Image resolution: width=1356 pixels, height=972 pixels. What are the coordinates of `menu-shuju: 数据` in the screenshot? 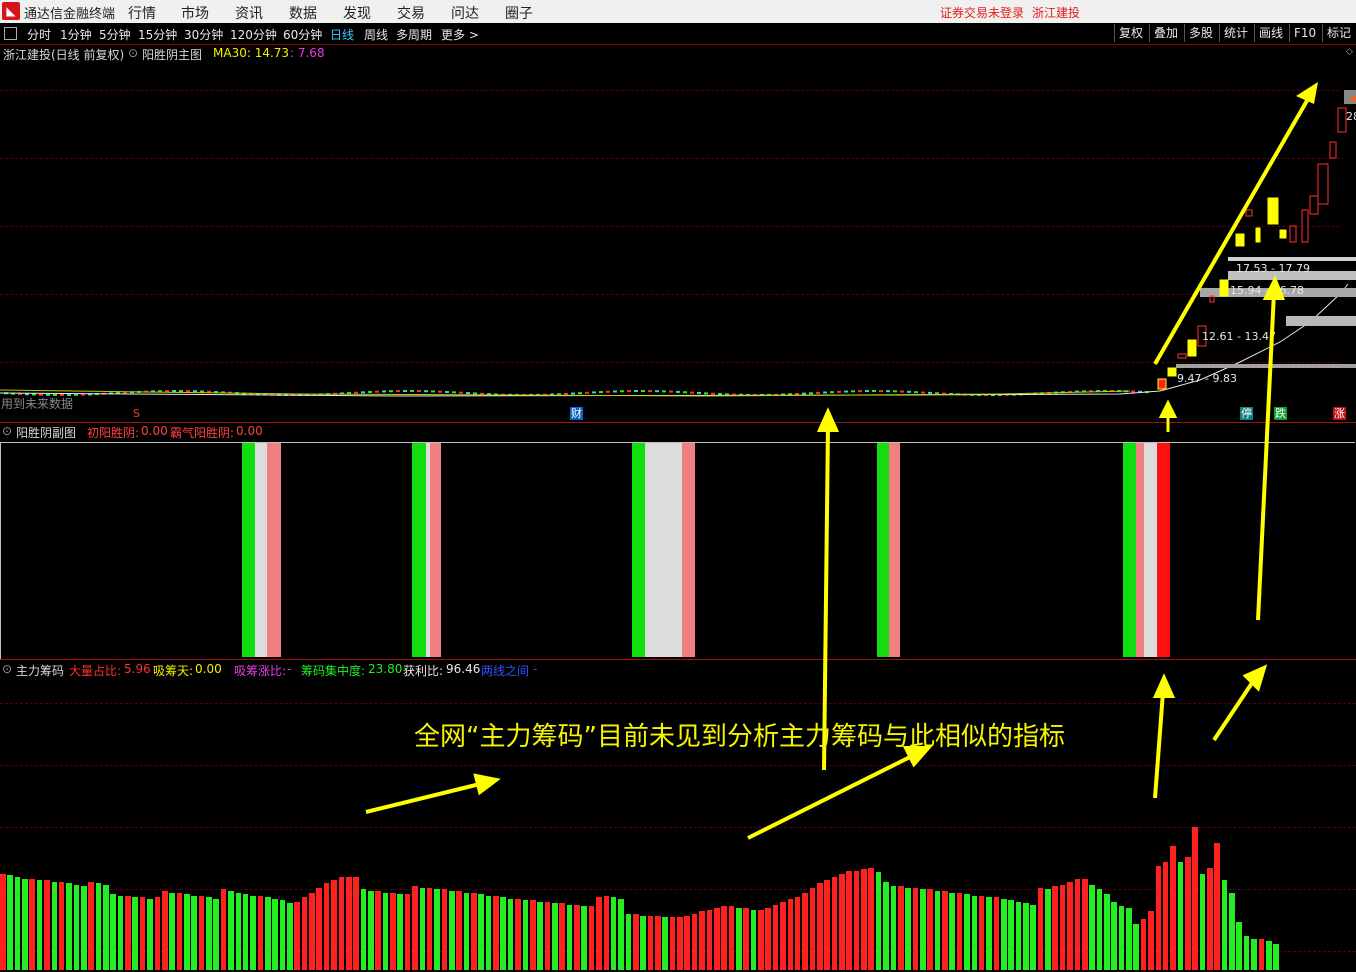 It's located at (303, 13).